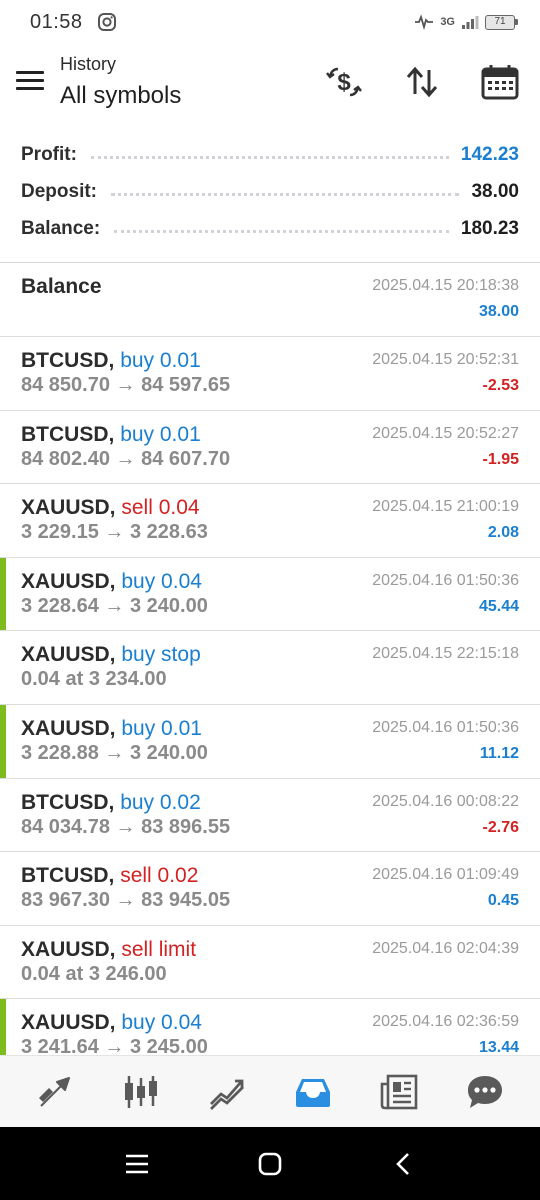 This screenshot has height=1200, width=540. Describe the element at coordinates (30, 72) in the screenshot. I see `hamburger-icon` at that location.